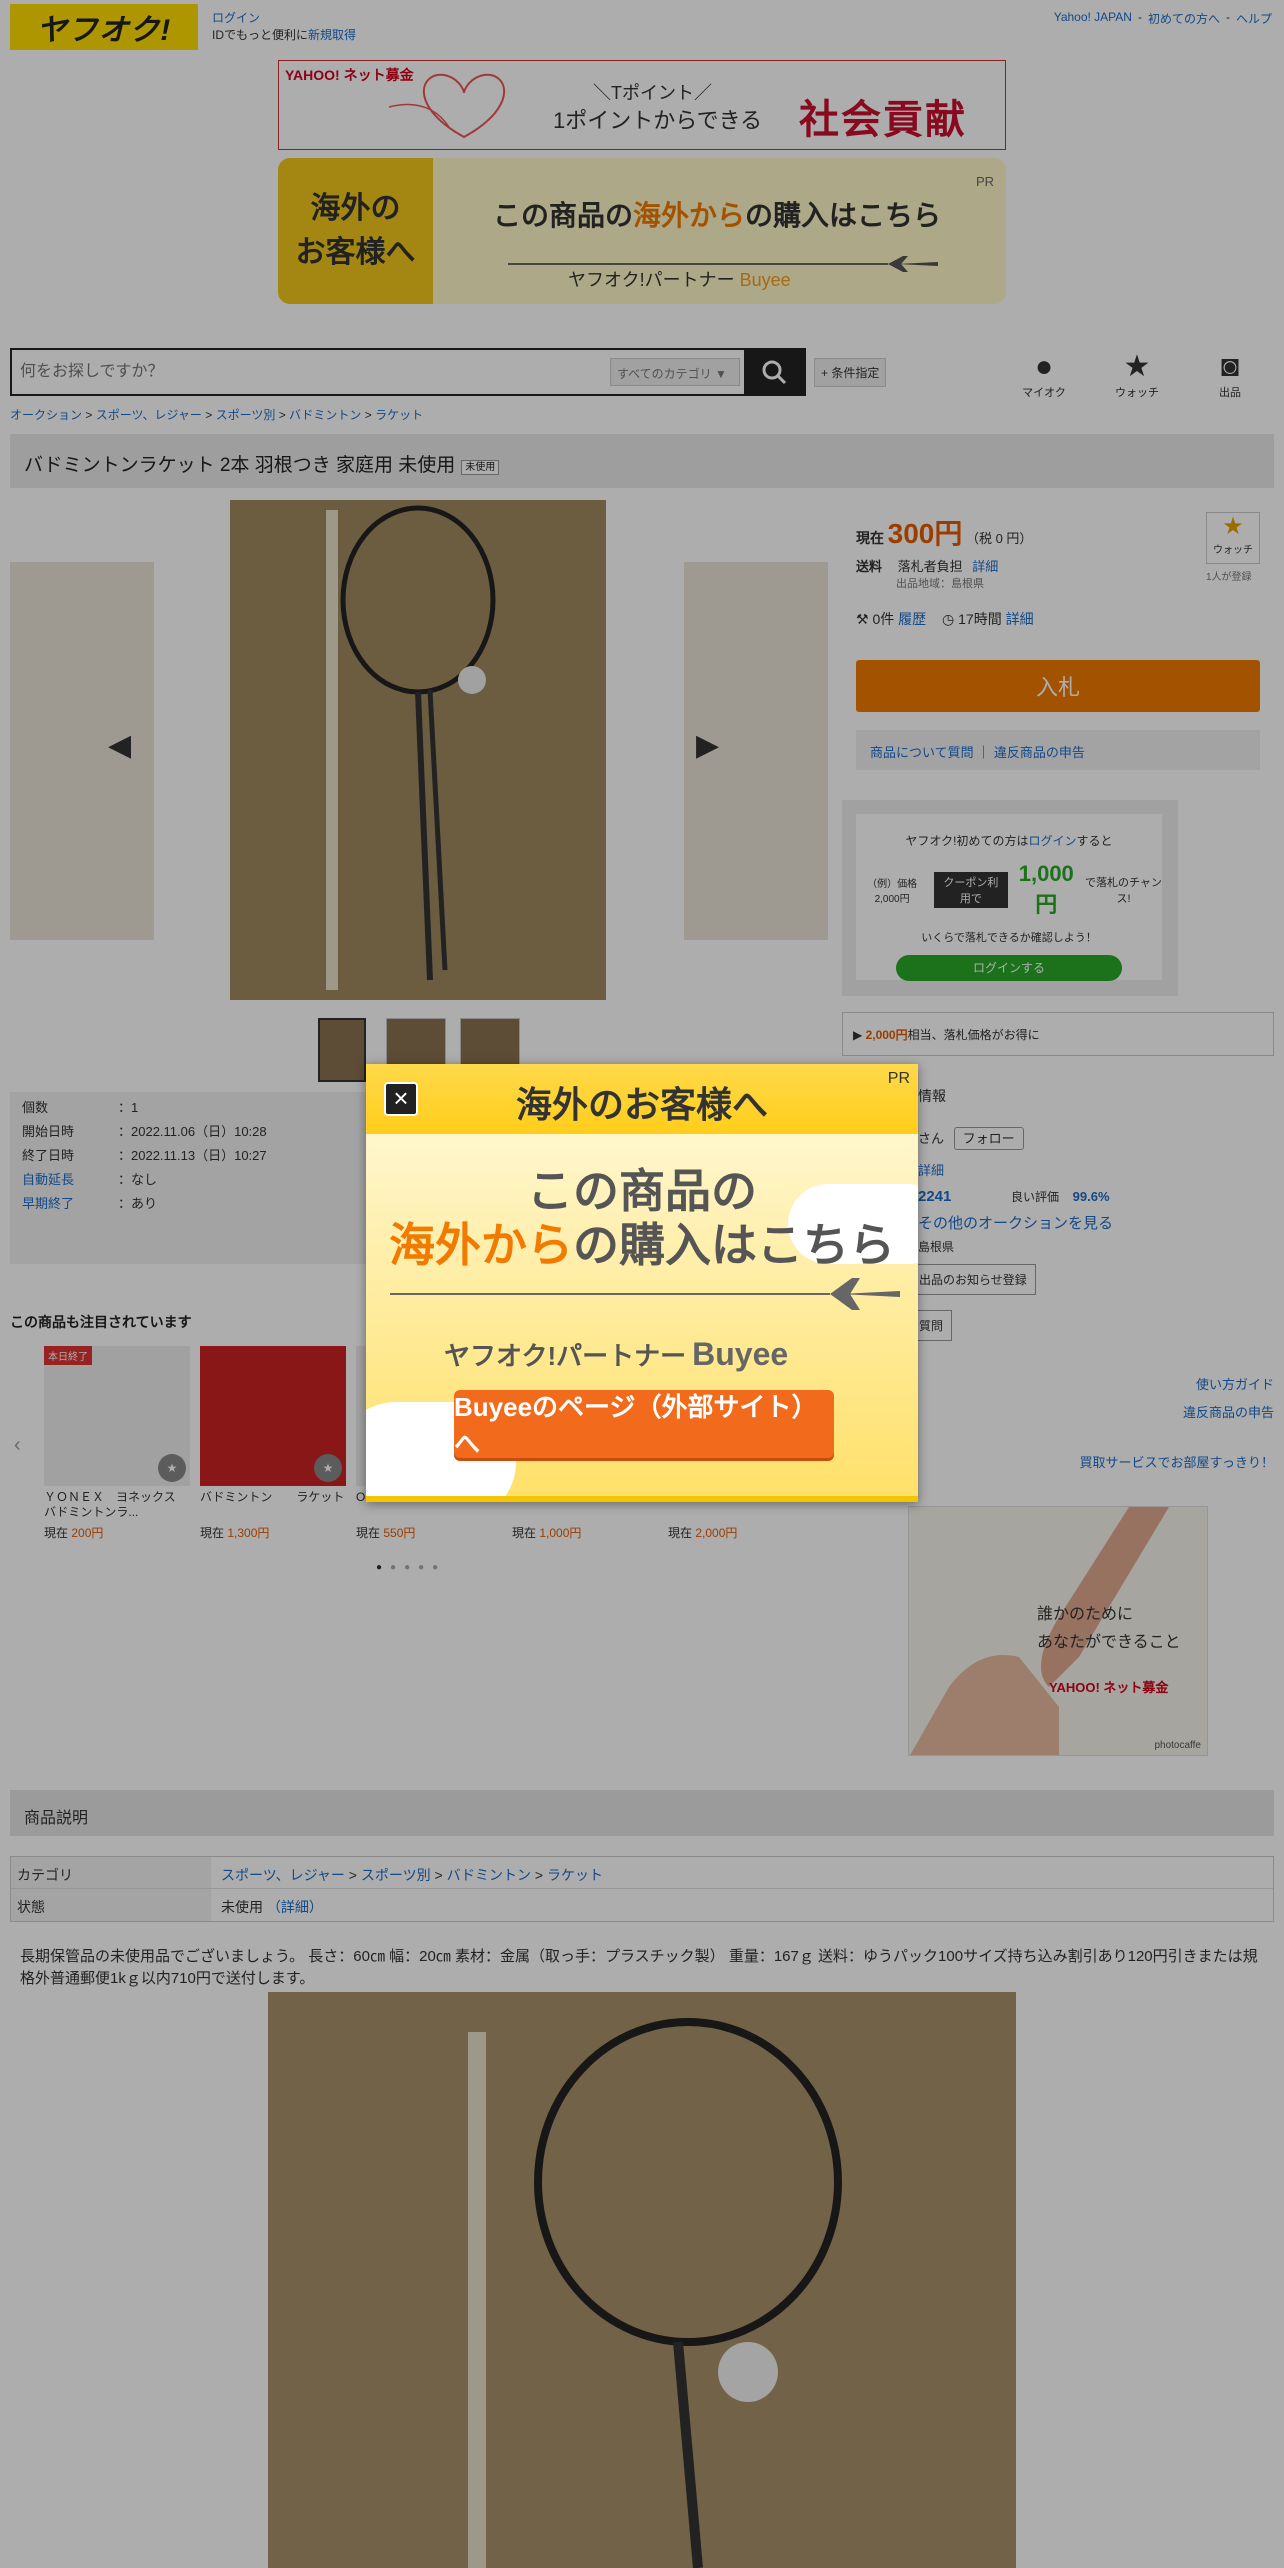  I want to click on modal-headline: この商品の 海外からの購入はこちら, so click(642, 1218).